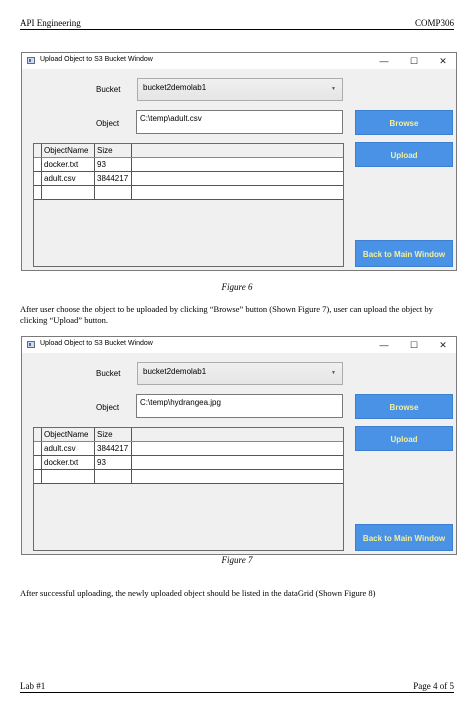  Describe the element at coordinates (237, 687) in the screenshot. I see `page-footer: Lab #1 Page 4 of 5` at that location.